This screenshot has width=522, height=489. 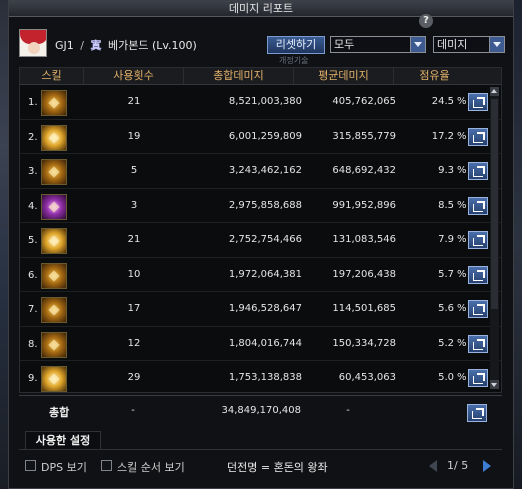 What do you see at coordinates (106, 465) in the screenshot?
I see `skill-order-checkbox` at bounding box center [106, 465].